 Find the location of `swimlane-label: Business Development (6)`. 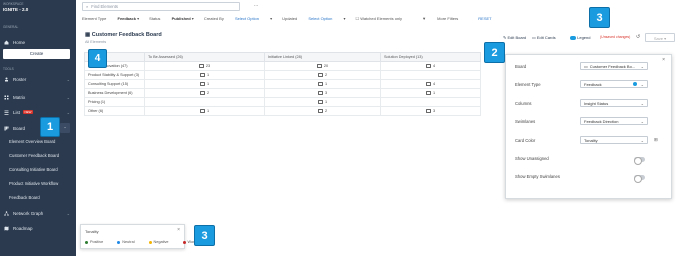

swimlane-label: Business Development (6) is located at coordinates (114, 93).